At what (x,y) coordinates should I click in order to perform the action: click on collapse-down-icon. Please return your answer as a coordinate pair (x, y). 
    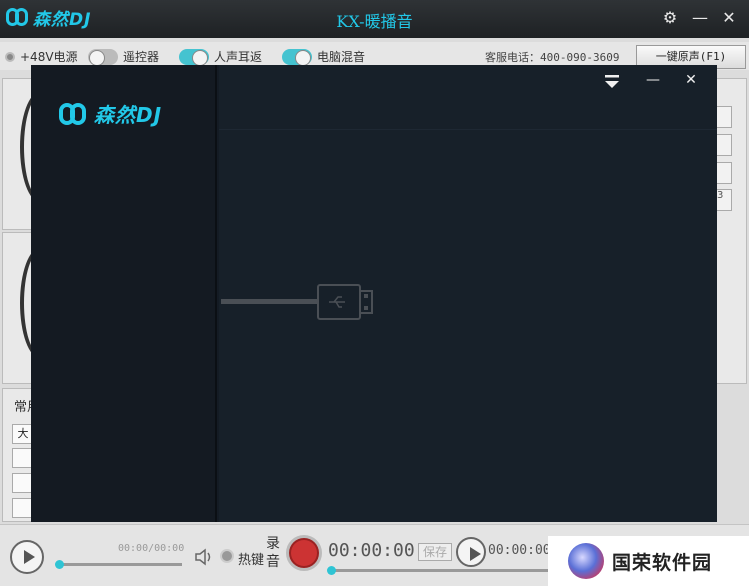
    Looking at the image, I should click on (612, 82).